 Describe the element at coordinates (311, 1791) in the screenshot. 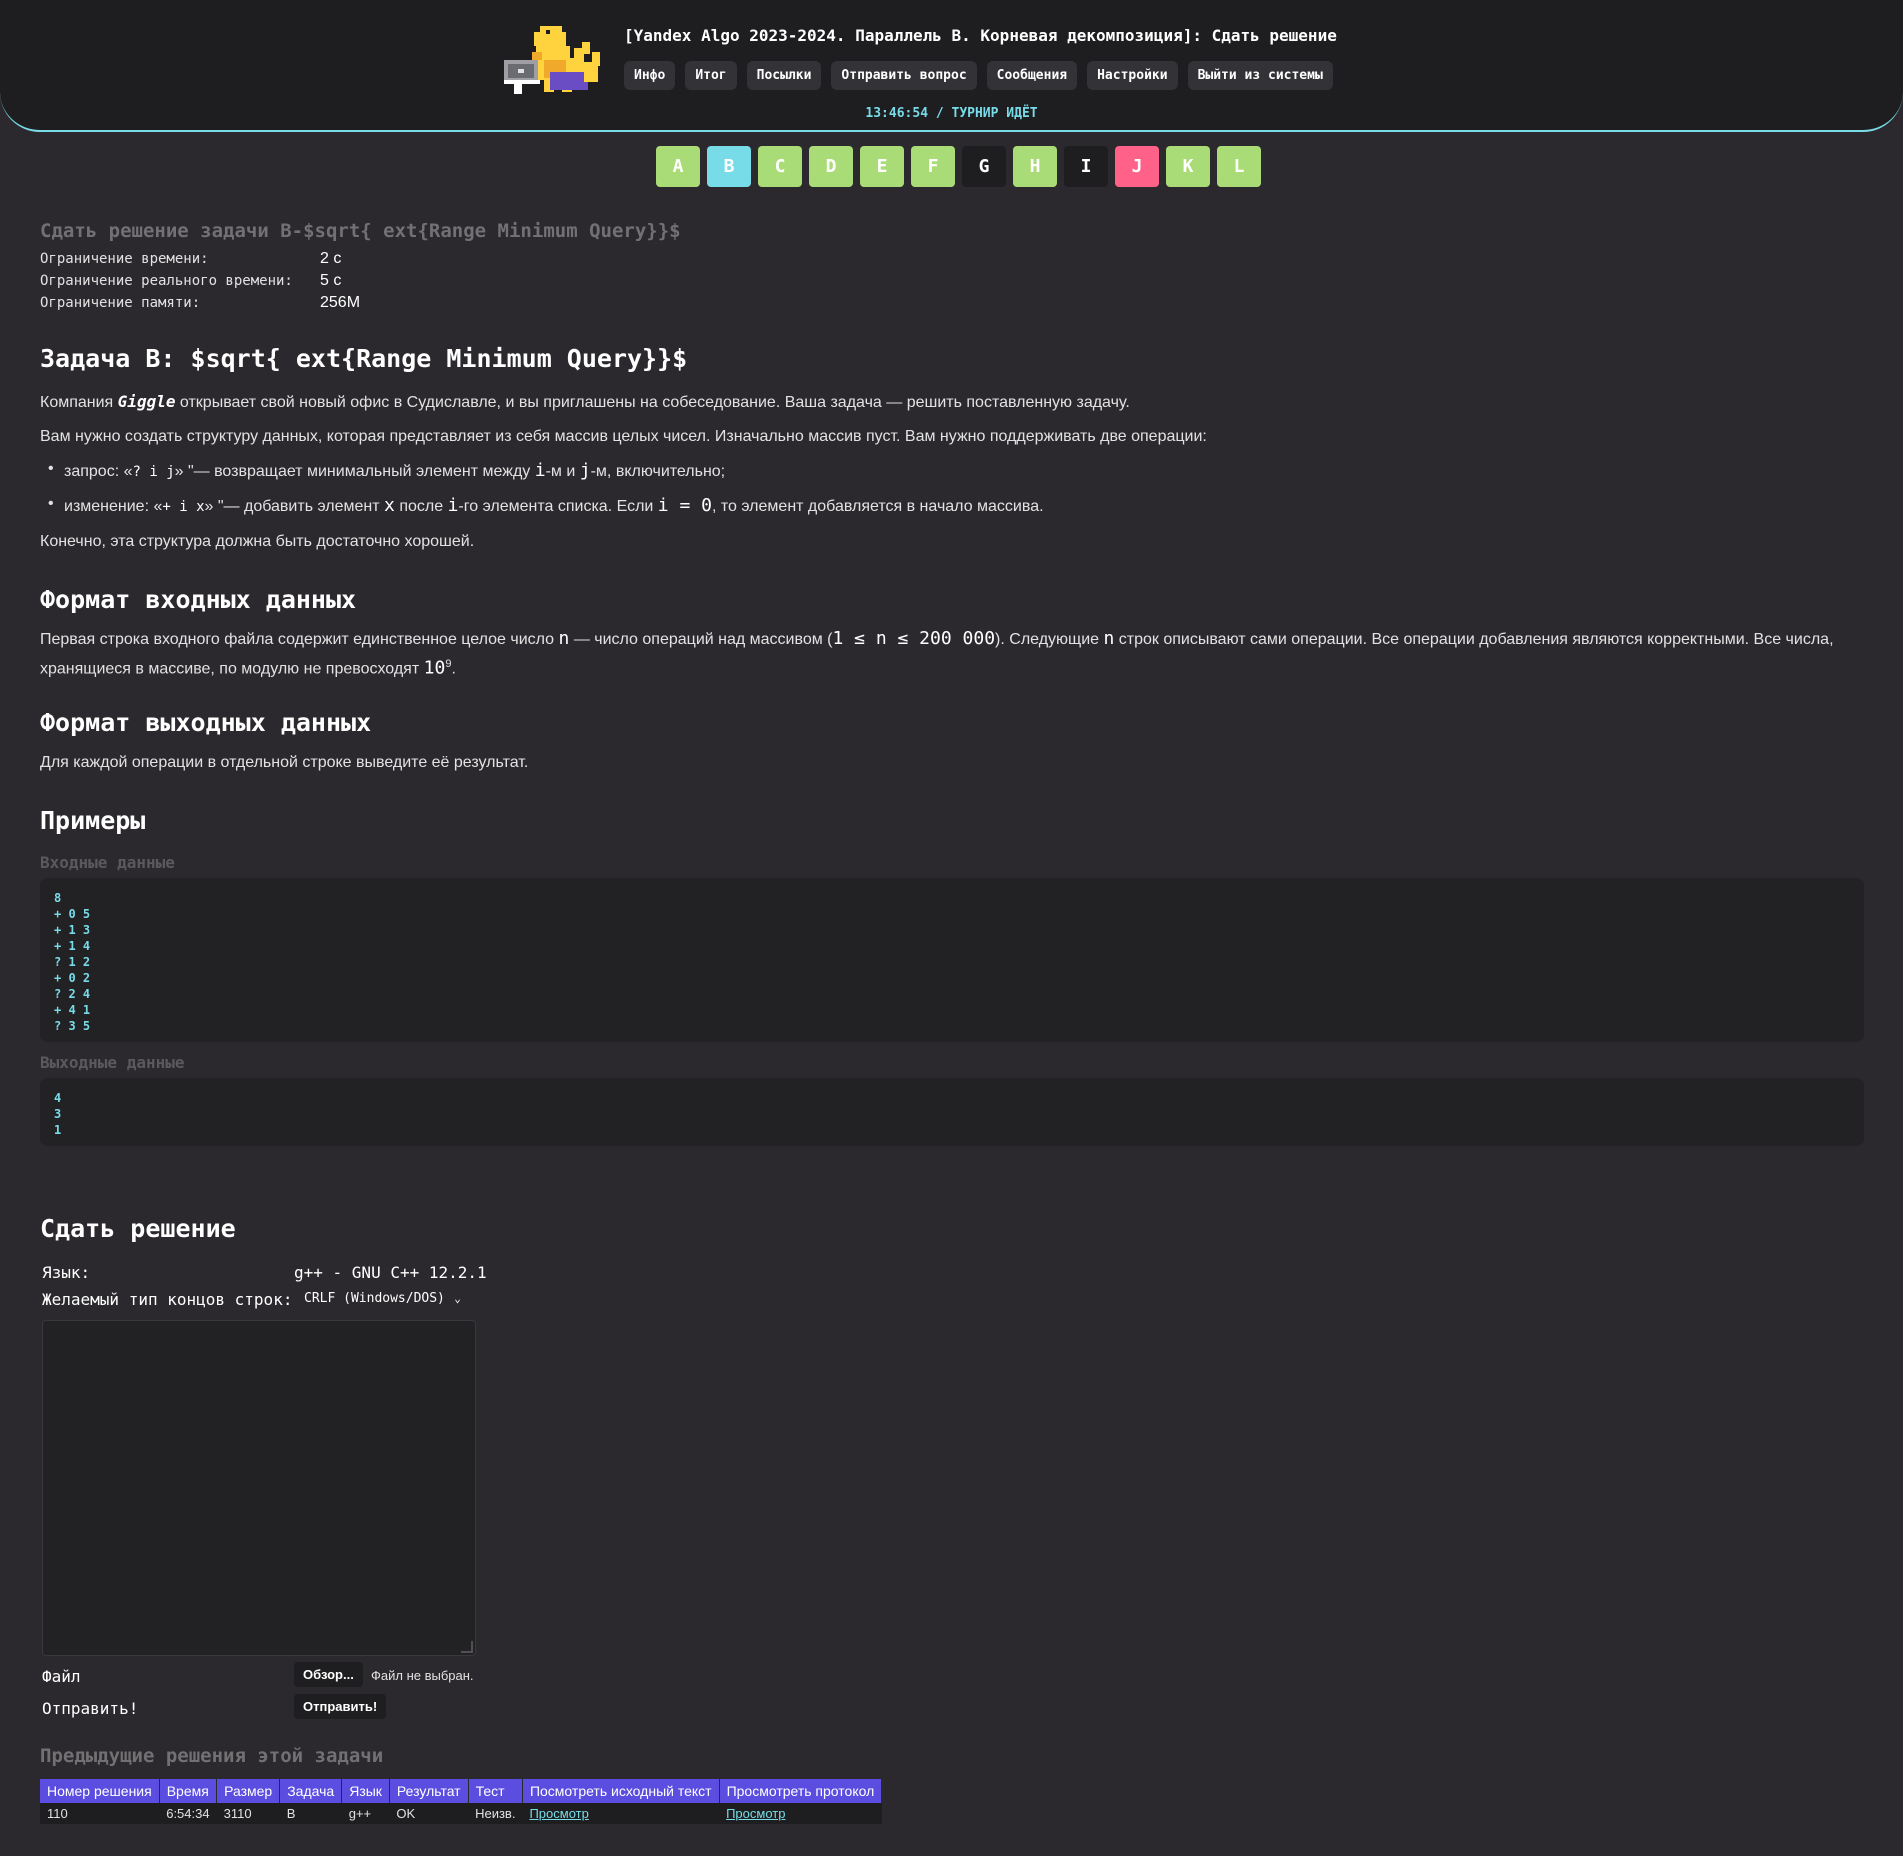

I see `column-header: Задача` at that location.